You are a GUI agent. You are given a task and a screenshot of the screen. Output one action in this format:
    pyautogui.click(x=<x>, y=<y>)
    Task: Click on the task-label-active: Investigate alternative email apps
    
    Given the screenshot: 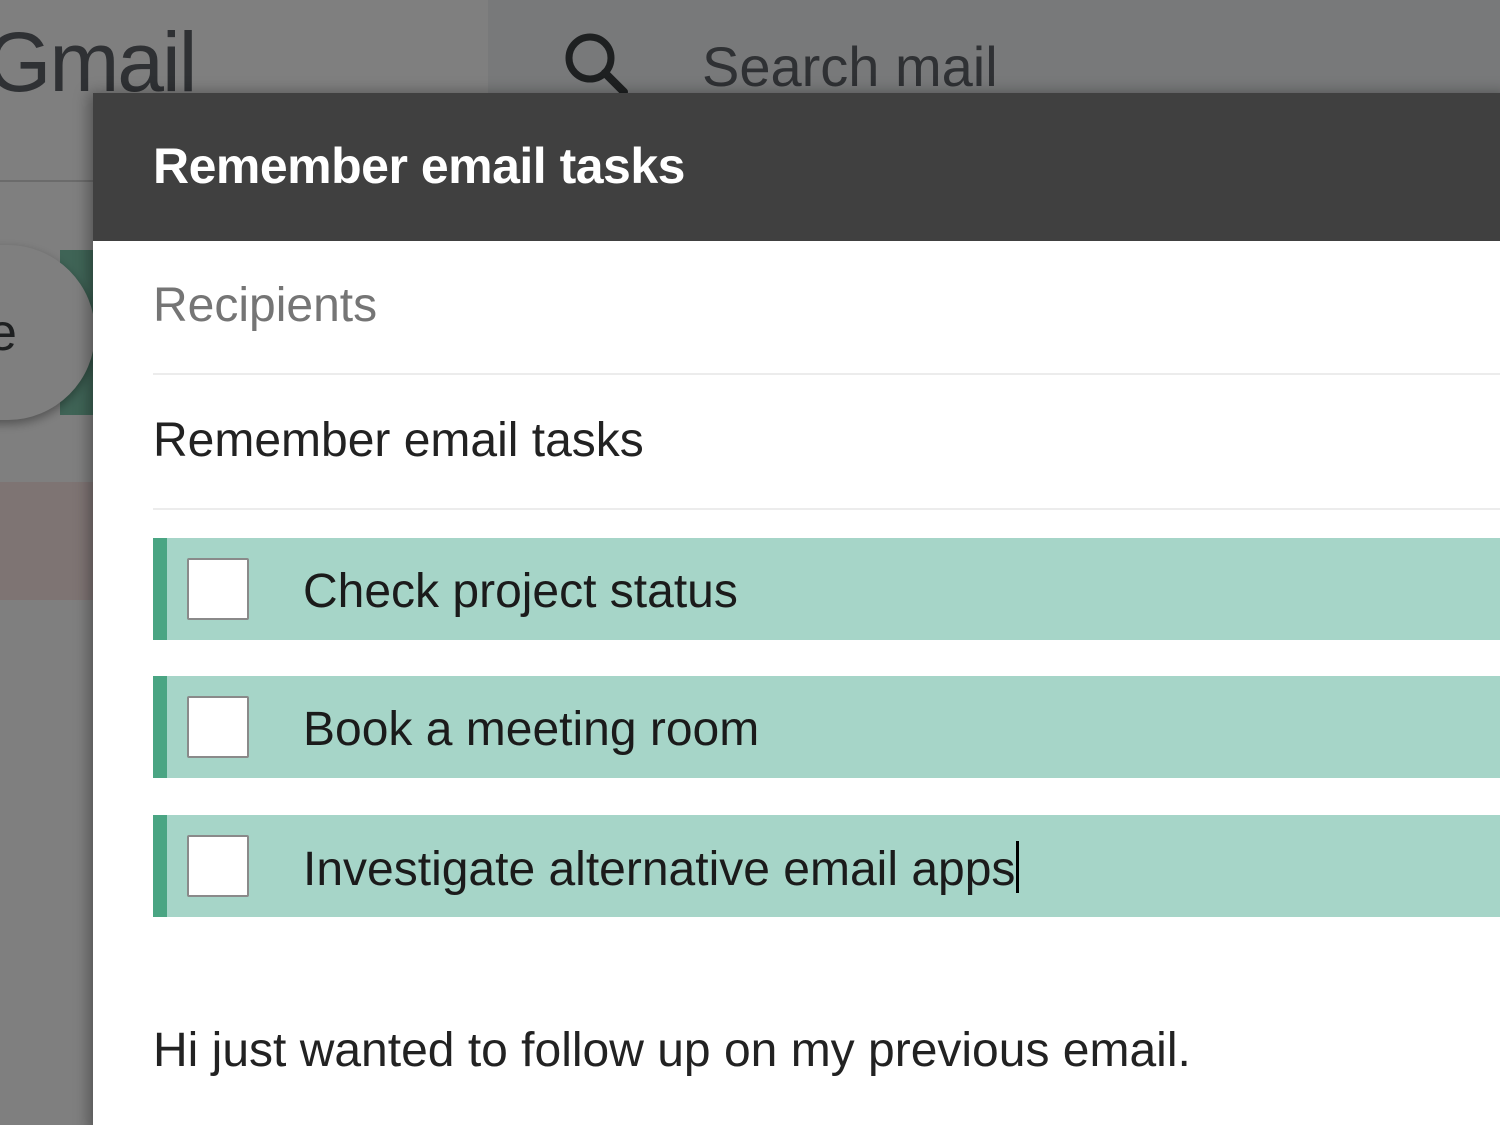 What is the action you would take?
    pyautogui.click(x=661, y=869)
    